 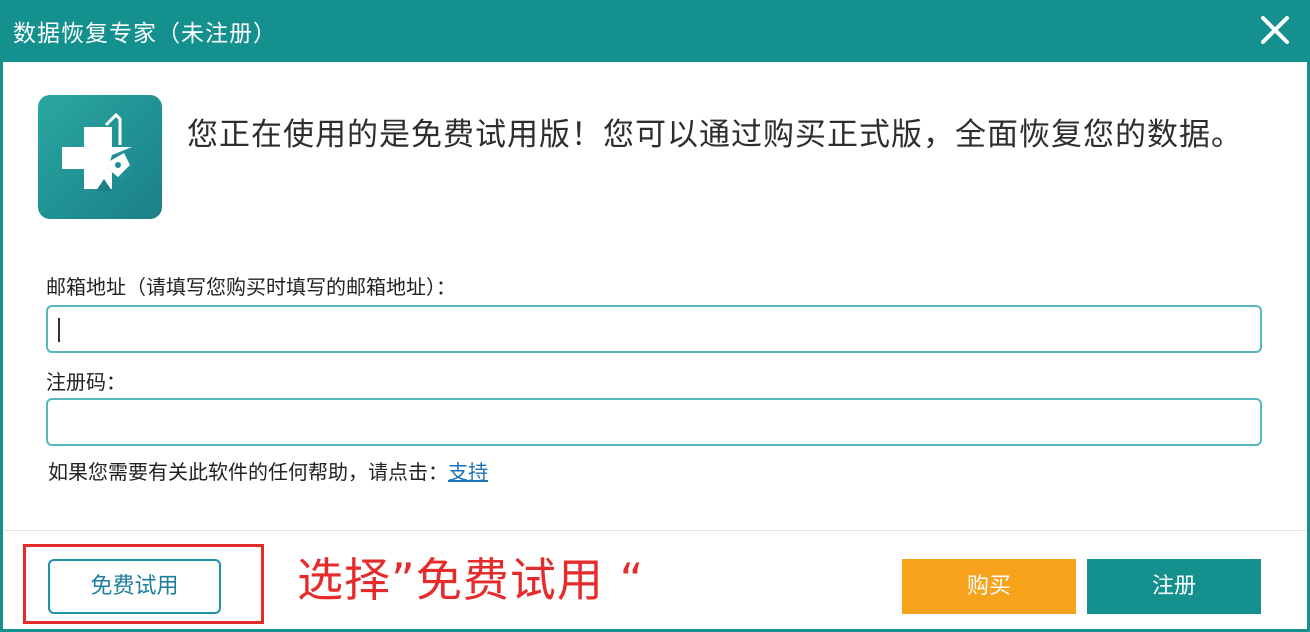 I want to click on annotation-text: 选择”免费试用 “, so click(x=471, y=580).